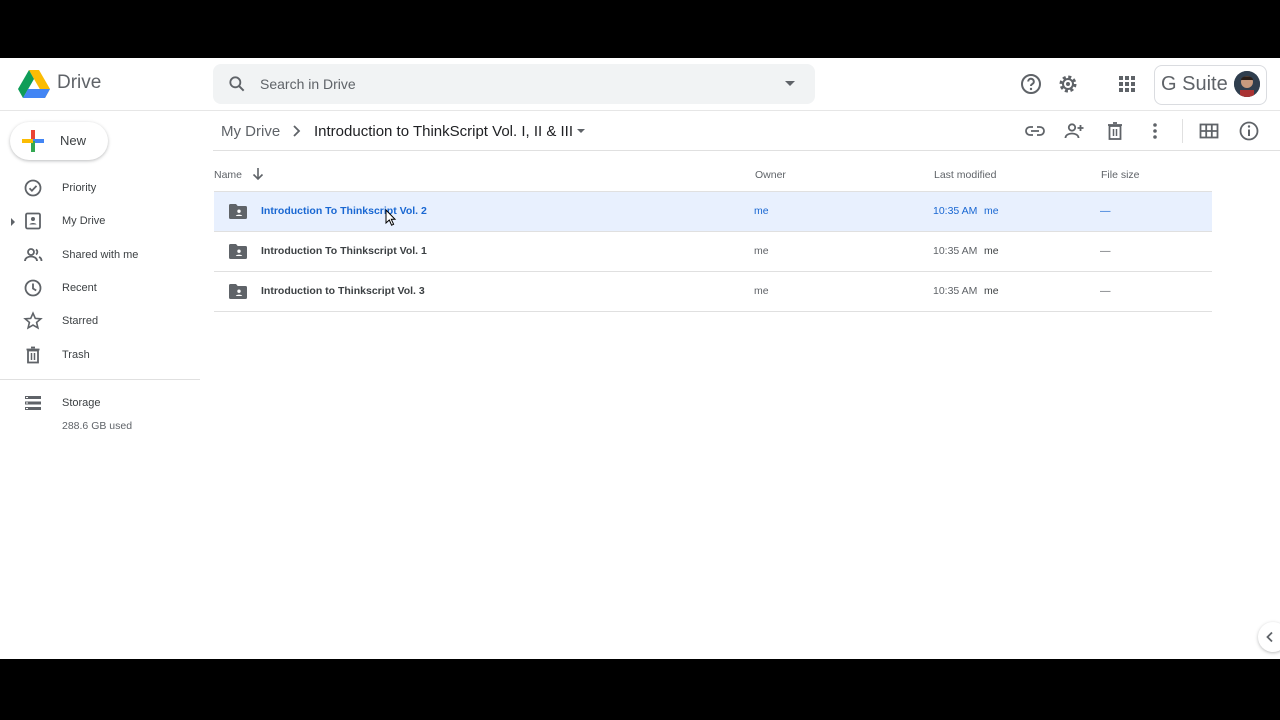 The width and height of the screenshot is (1280, 720). What do you see at coordinates (76, 355) in the screenshot?
I see `sidebar-item-label: Trash` at bounding box center [76, 355].